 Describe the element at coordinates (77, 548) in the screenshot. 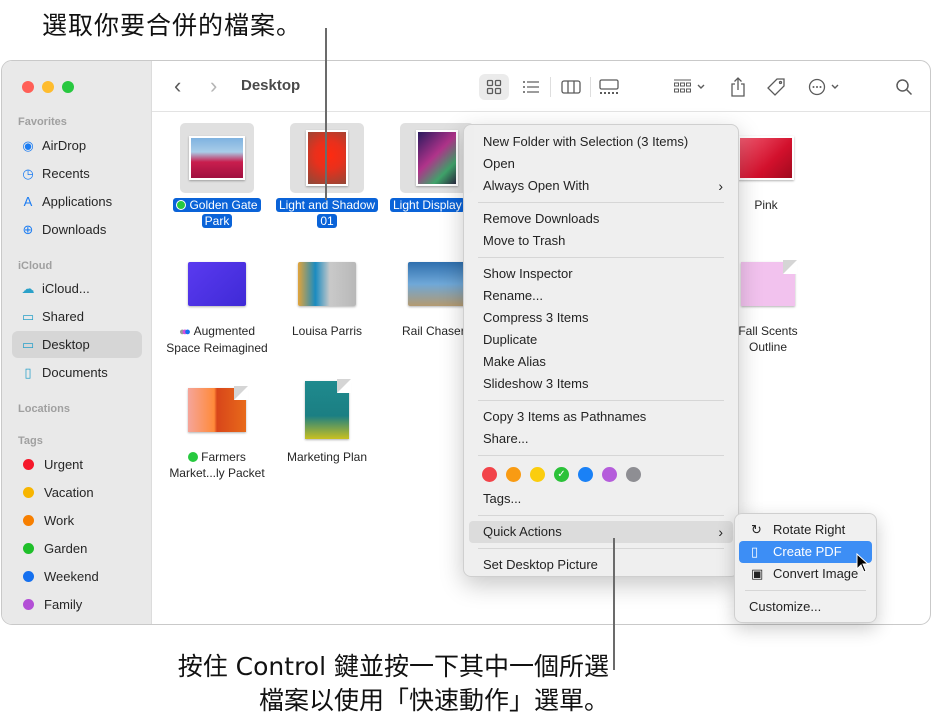

I see `sidebar-tag-garden: Garden` at that location.